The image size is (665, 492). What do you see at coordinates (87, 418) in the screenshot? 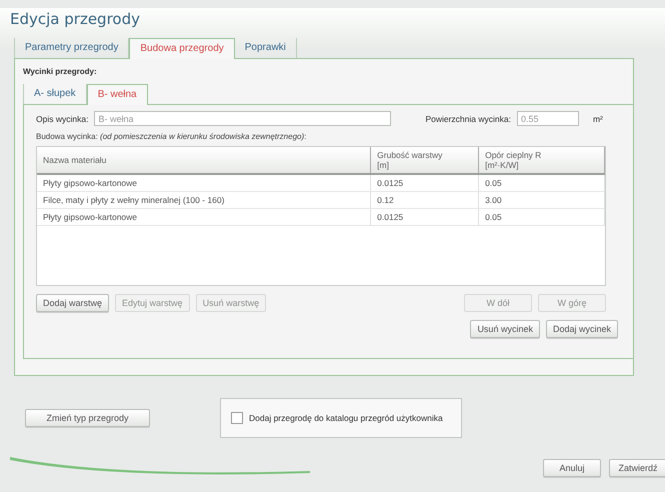
I see `change-type-button: Zmień typ przegrody` at bounding box center [87, 418].